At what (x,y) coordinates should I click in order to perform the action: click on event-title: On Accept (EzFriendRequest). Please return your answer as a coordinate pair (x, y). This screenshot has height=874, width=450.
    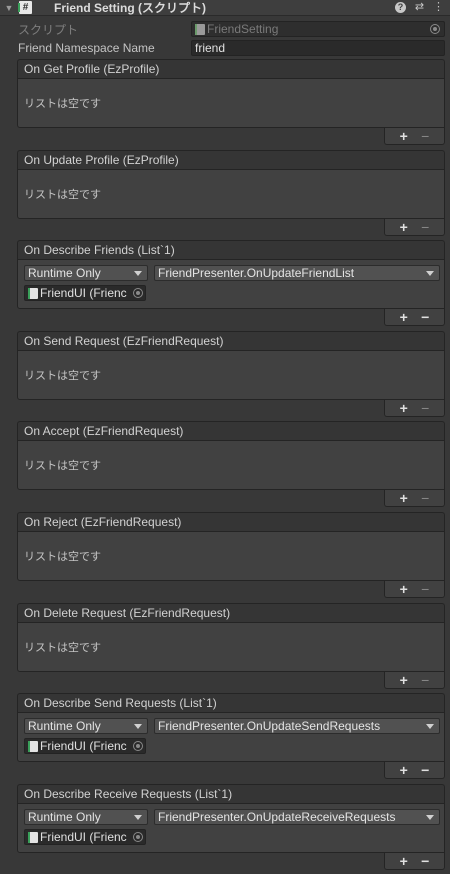
    Looking at the image, I should click on (104, 431).